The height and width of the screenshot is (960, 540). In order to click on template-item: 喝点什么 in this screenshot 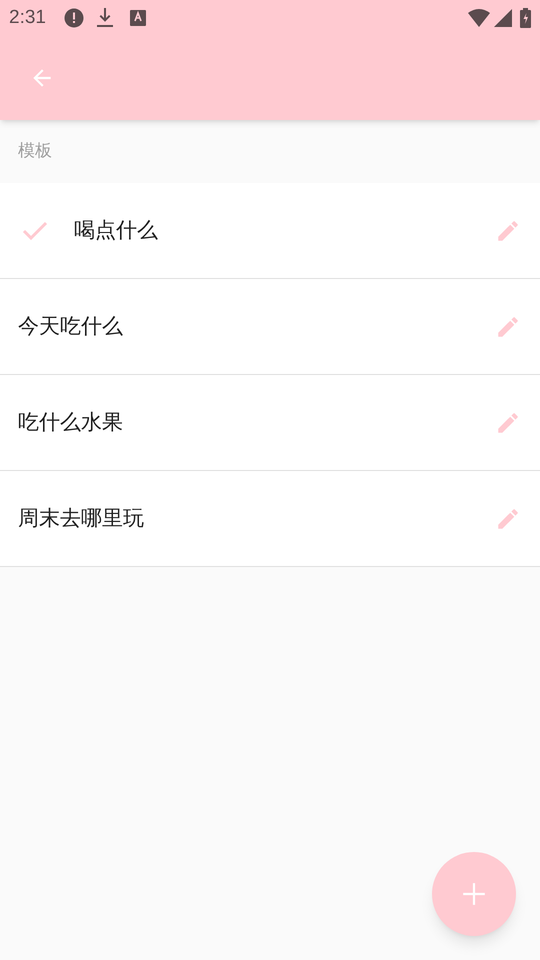, I will do `click(270, 231)`.